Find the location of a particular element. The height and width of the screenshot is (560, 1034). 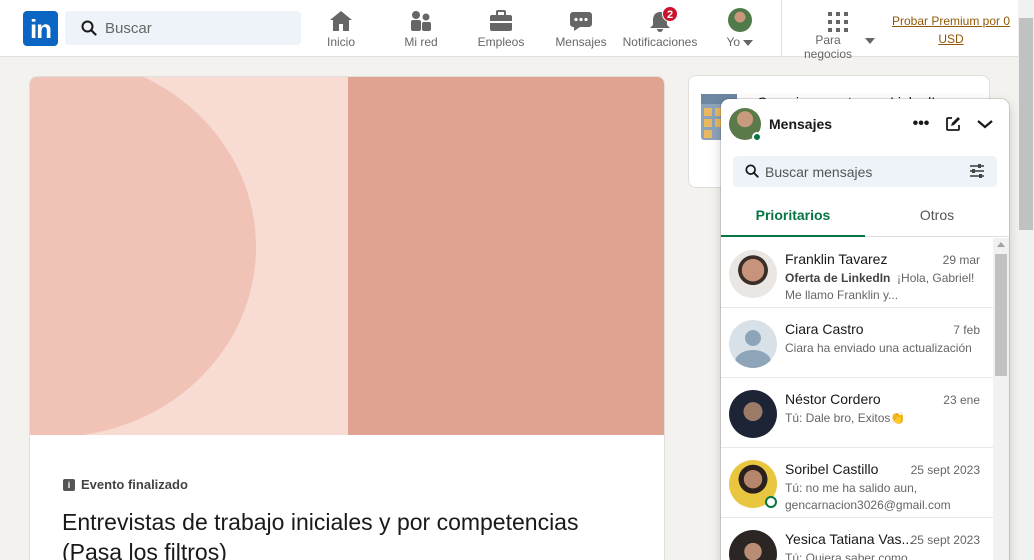

search-bar is located at coordinates (183, 28).